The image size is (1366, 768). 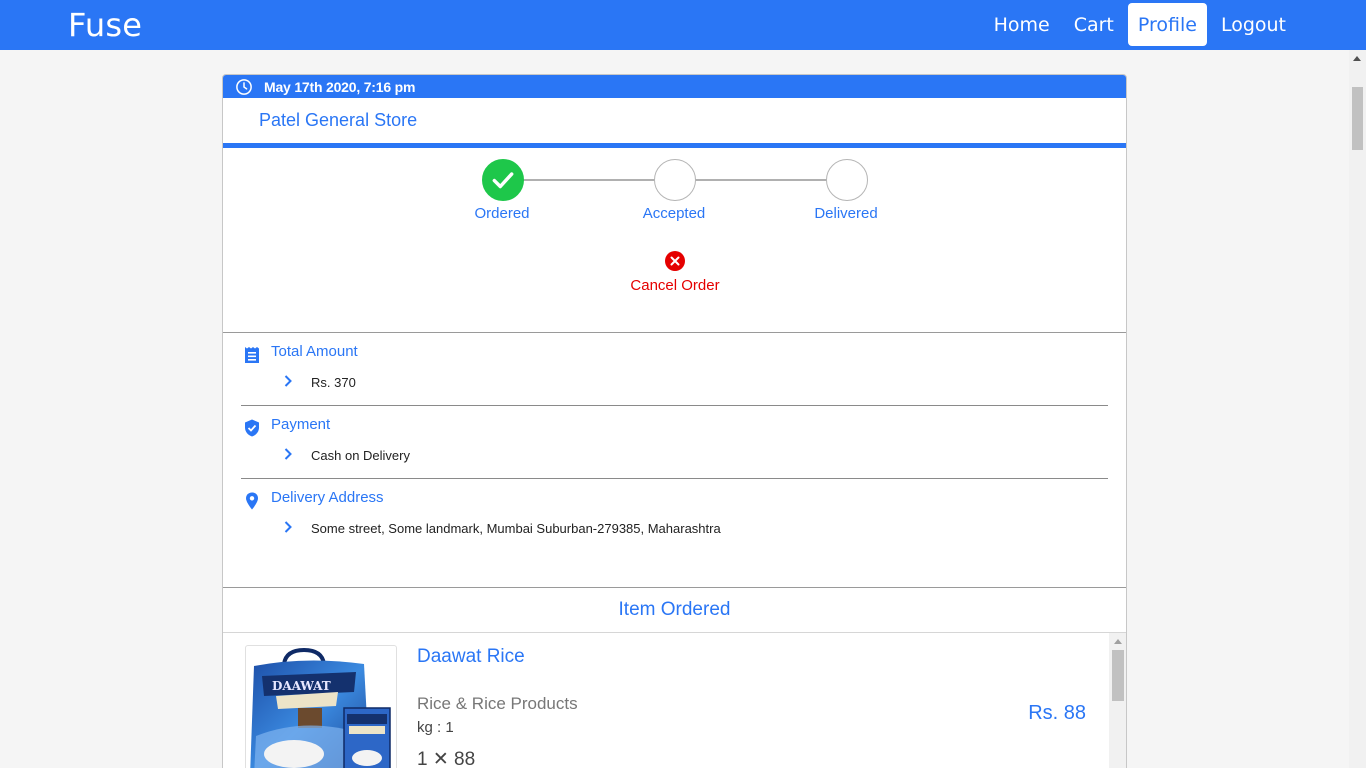 What do you see at coordinates (847, 180) in the screenshot?
I see `step-delivered-circle` at bounding box center [847, 180].